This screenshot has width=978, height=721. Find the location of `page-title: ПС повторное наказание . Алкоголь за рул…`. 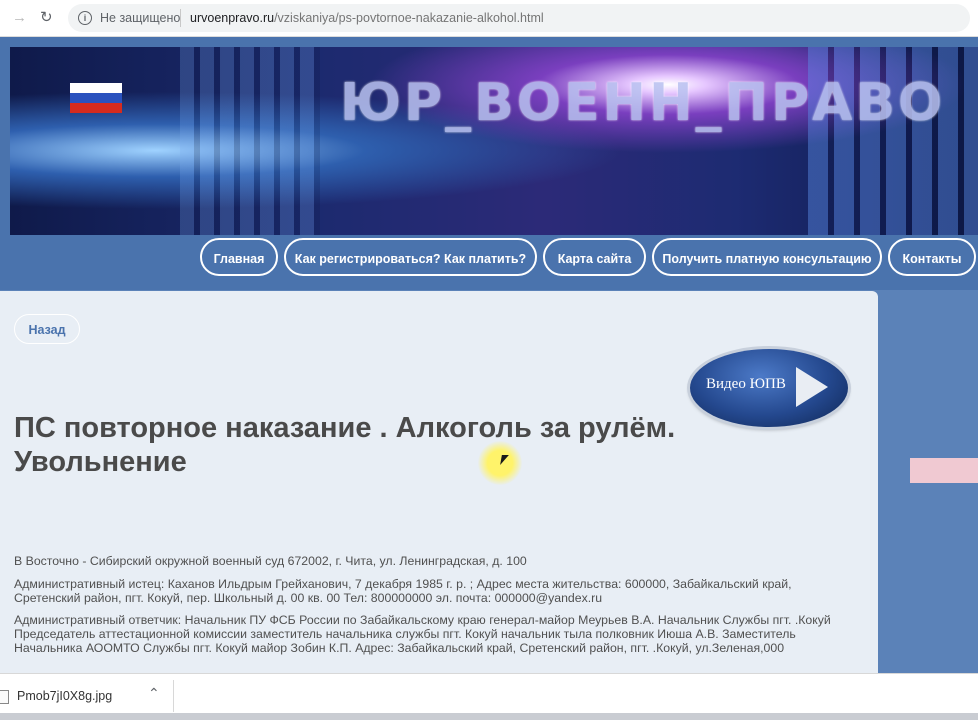

page-title: ПС повторное наказание . Алкоголь за рул… is located at coordinates (374, 445).